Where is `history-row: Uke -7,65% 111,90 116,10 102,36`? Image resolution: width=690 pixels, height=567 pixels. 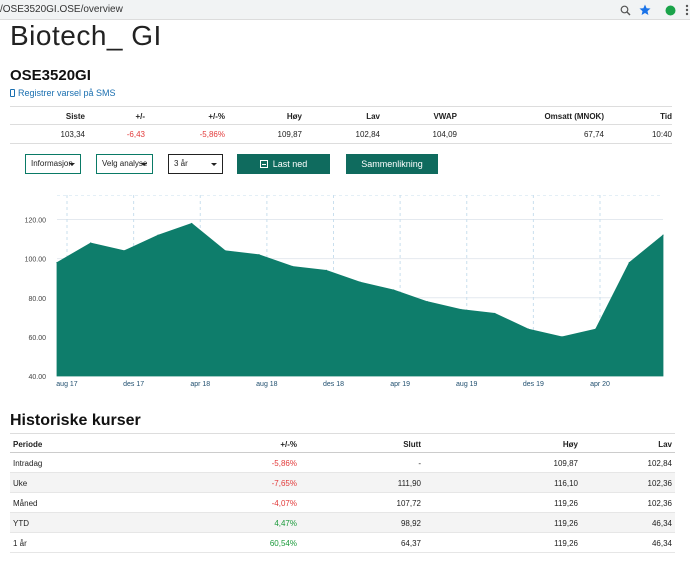 history-row: Uke -7,65% 111,90 116,10 102,36 is located at coordinates (342, 483).